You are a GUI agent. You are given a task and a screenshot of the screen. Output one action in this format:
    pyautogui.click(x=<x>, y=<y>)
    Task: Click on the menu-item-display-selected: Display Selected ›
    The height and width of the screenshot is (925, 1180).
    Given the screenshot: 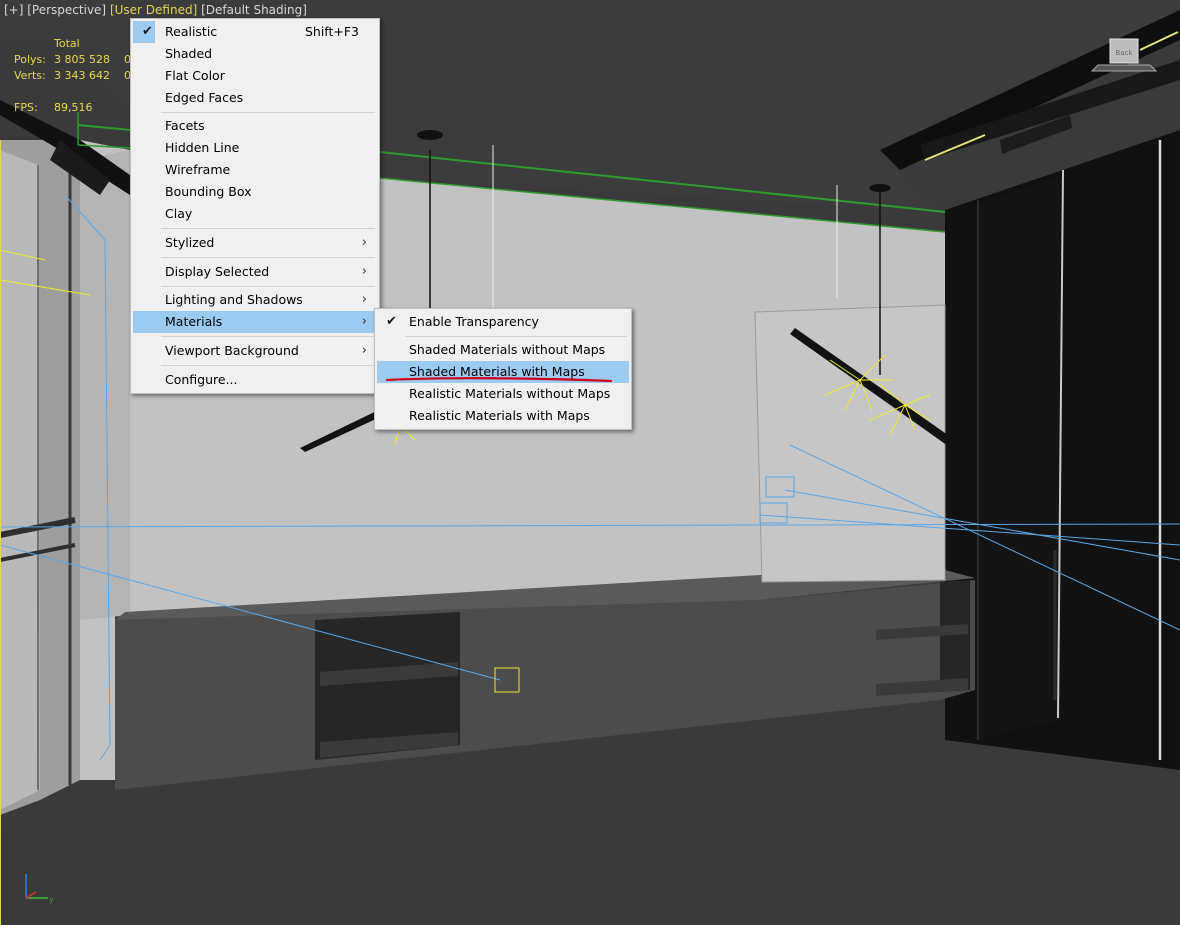 What is the action you would take?
    pyautogui.click(x=255, y=272)
    